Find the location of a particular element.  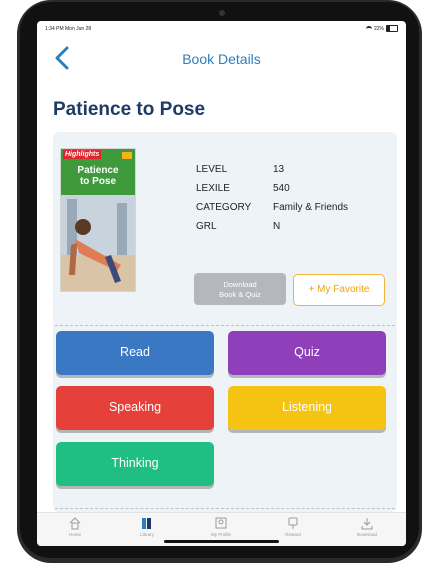

meta-value: 540 is located at coordinates (281, 188).